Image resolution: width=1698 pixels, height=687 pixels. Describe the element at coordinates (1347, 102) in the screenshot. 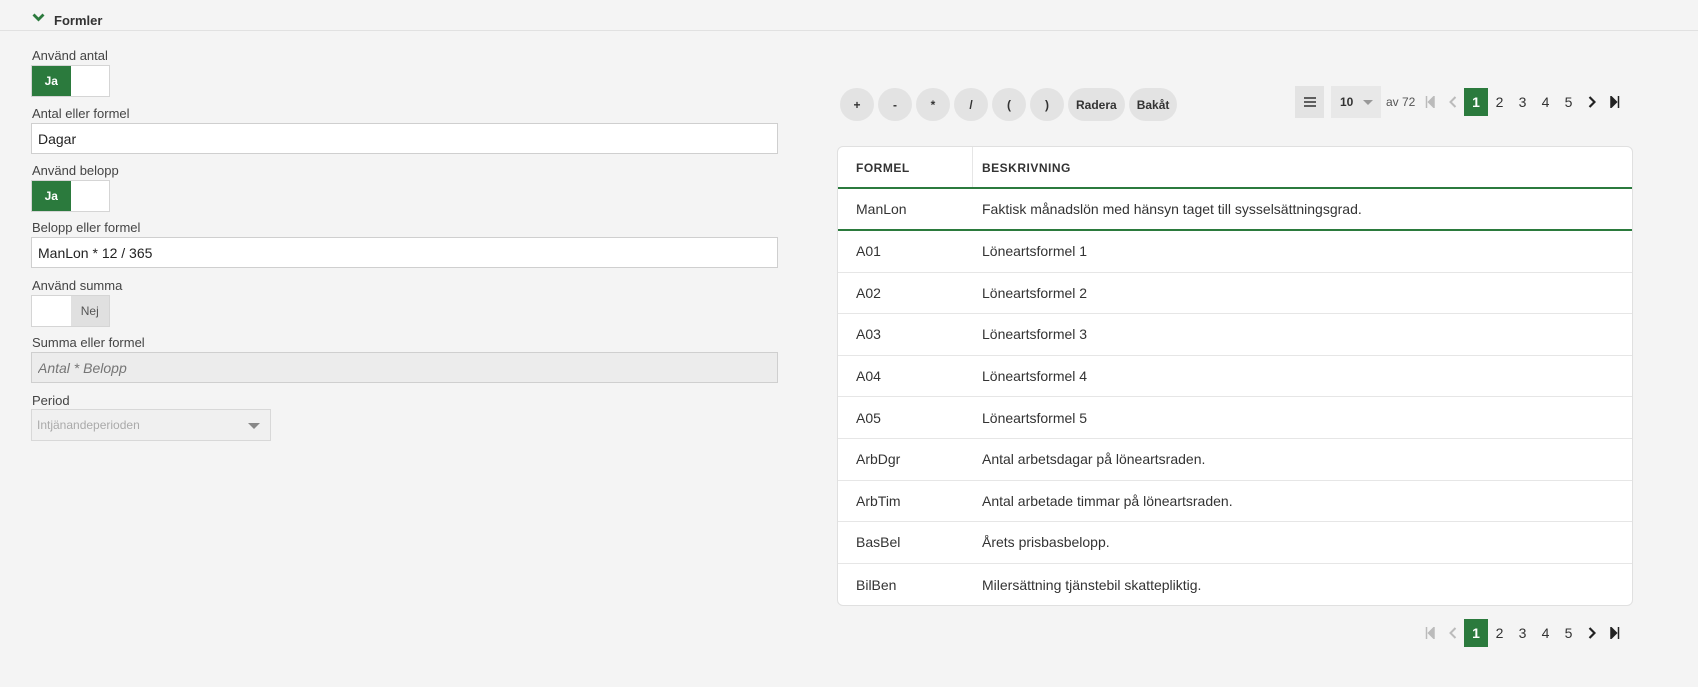

I see `page-size-value: 10` at that location.